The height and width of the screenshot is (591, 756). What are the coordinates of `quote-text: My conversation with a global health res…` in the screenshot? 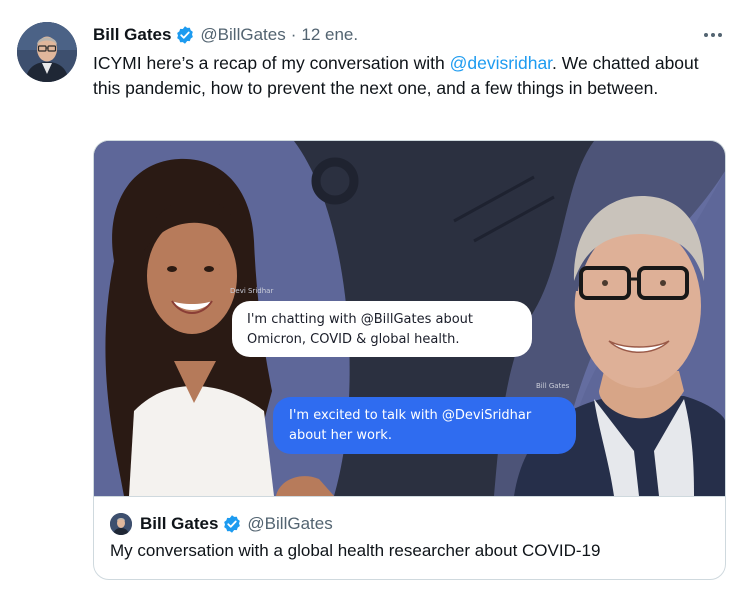 It's located at (355, 550).